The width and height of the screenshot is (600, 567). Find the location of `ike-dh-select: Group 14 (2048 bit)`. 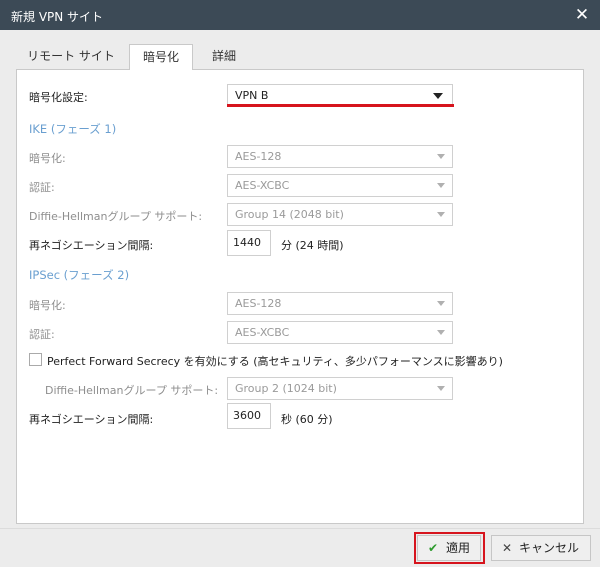

ike-dh-select: Group 14 (2048 bit) is located at coordinates (340, 214).